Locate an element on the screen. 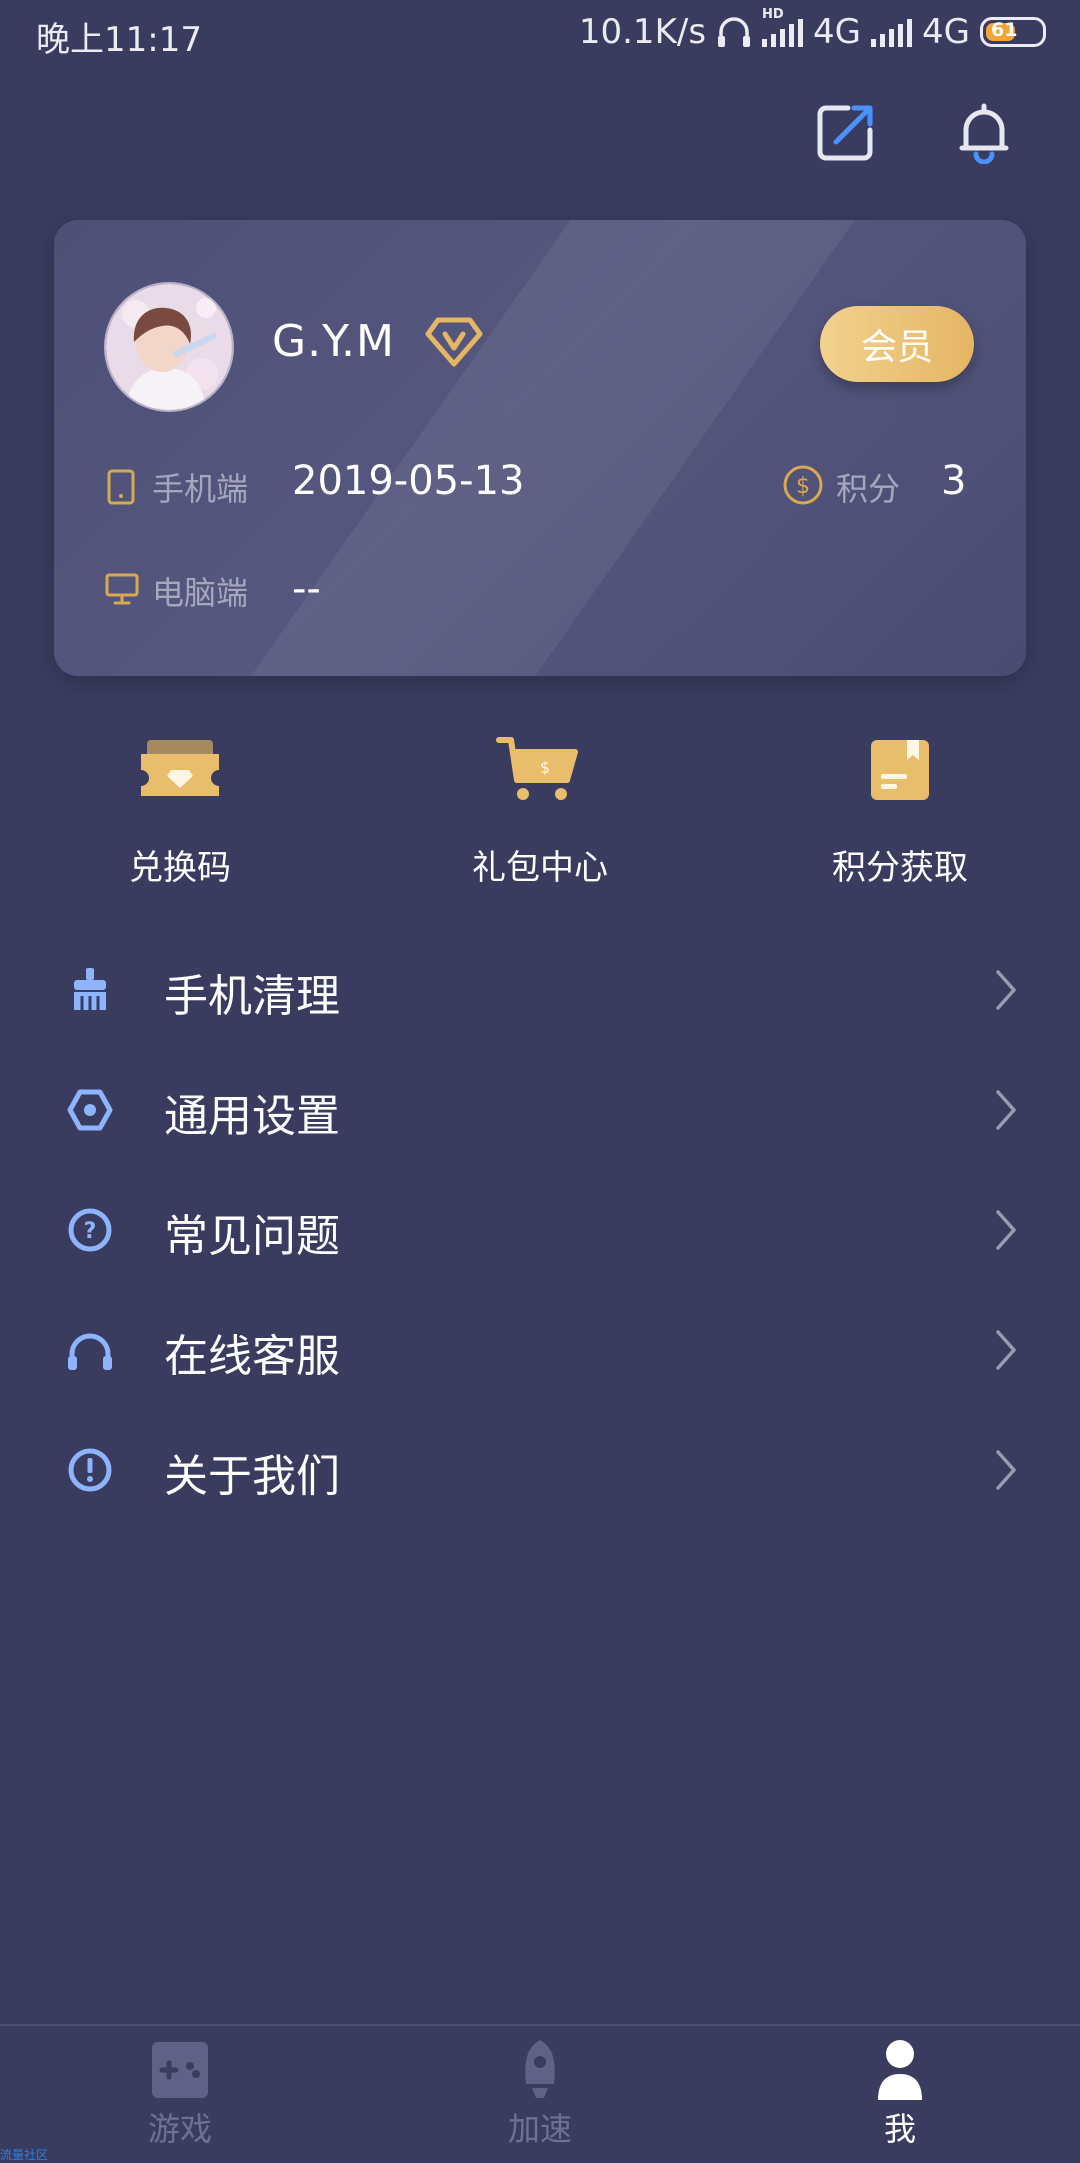 The height and width of the screenshot is (2163, 1080). menu-label: 通用设置 is located at coordinates (252, 1116).